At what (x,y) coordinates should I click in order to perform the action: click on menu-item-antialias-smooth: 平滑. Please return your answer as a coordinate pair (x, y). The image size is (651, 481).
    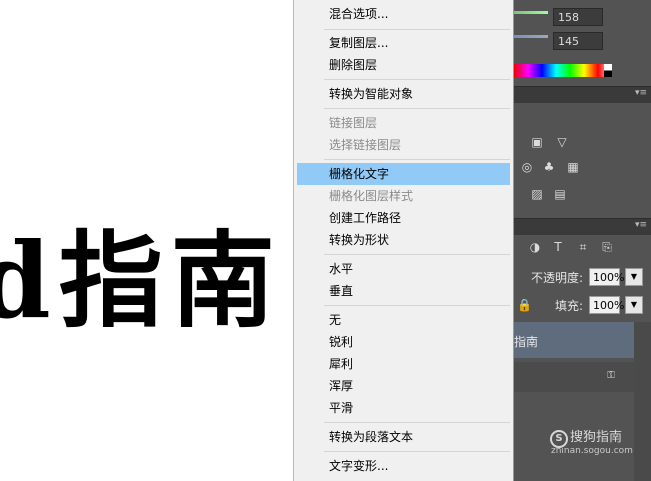
    Looking at the image, I should click on (403, 408).